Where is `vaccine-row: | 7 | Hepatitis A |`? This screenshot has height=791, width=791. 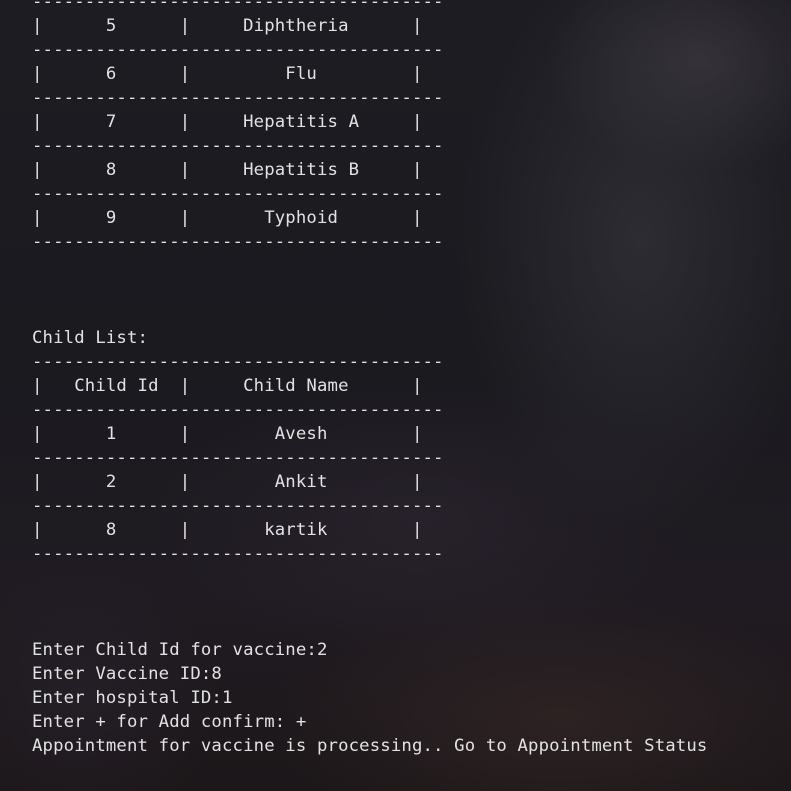
vaccine-row: | 7 | Hepatitis A | is located at coordinates (227, 122).